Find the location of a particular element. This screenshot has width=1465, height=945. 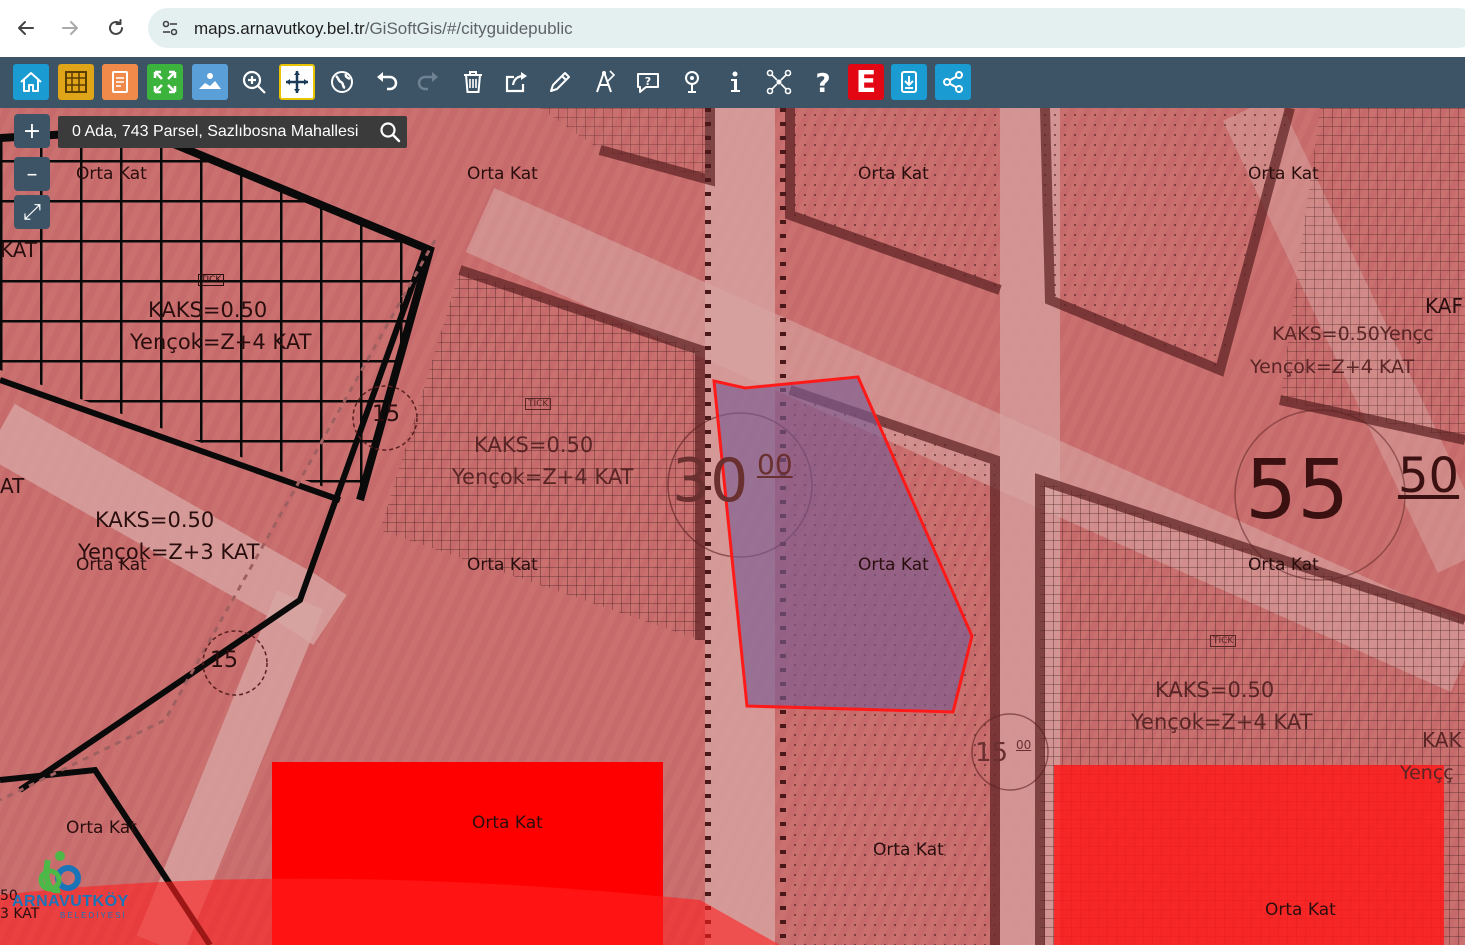

home-button is located at coordinates (31, 82).